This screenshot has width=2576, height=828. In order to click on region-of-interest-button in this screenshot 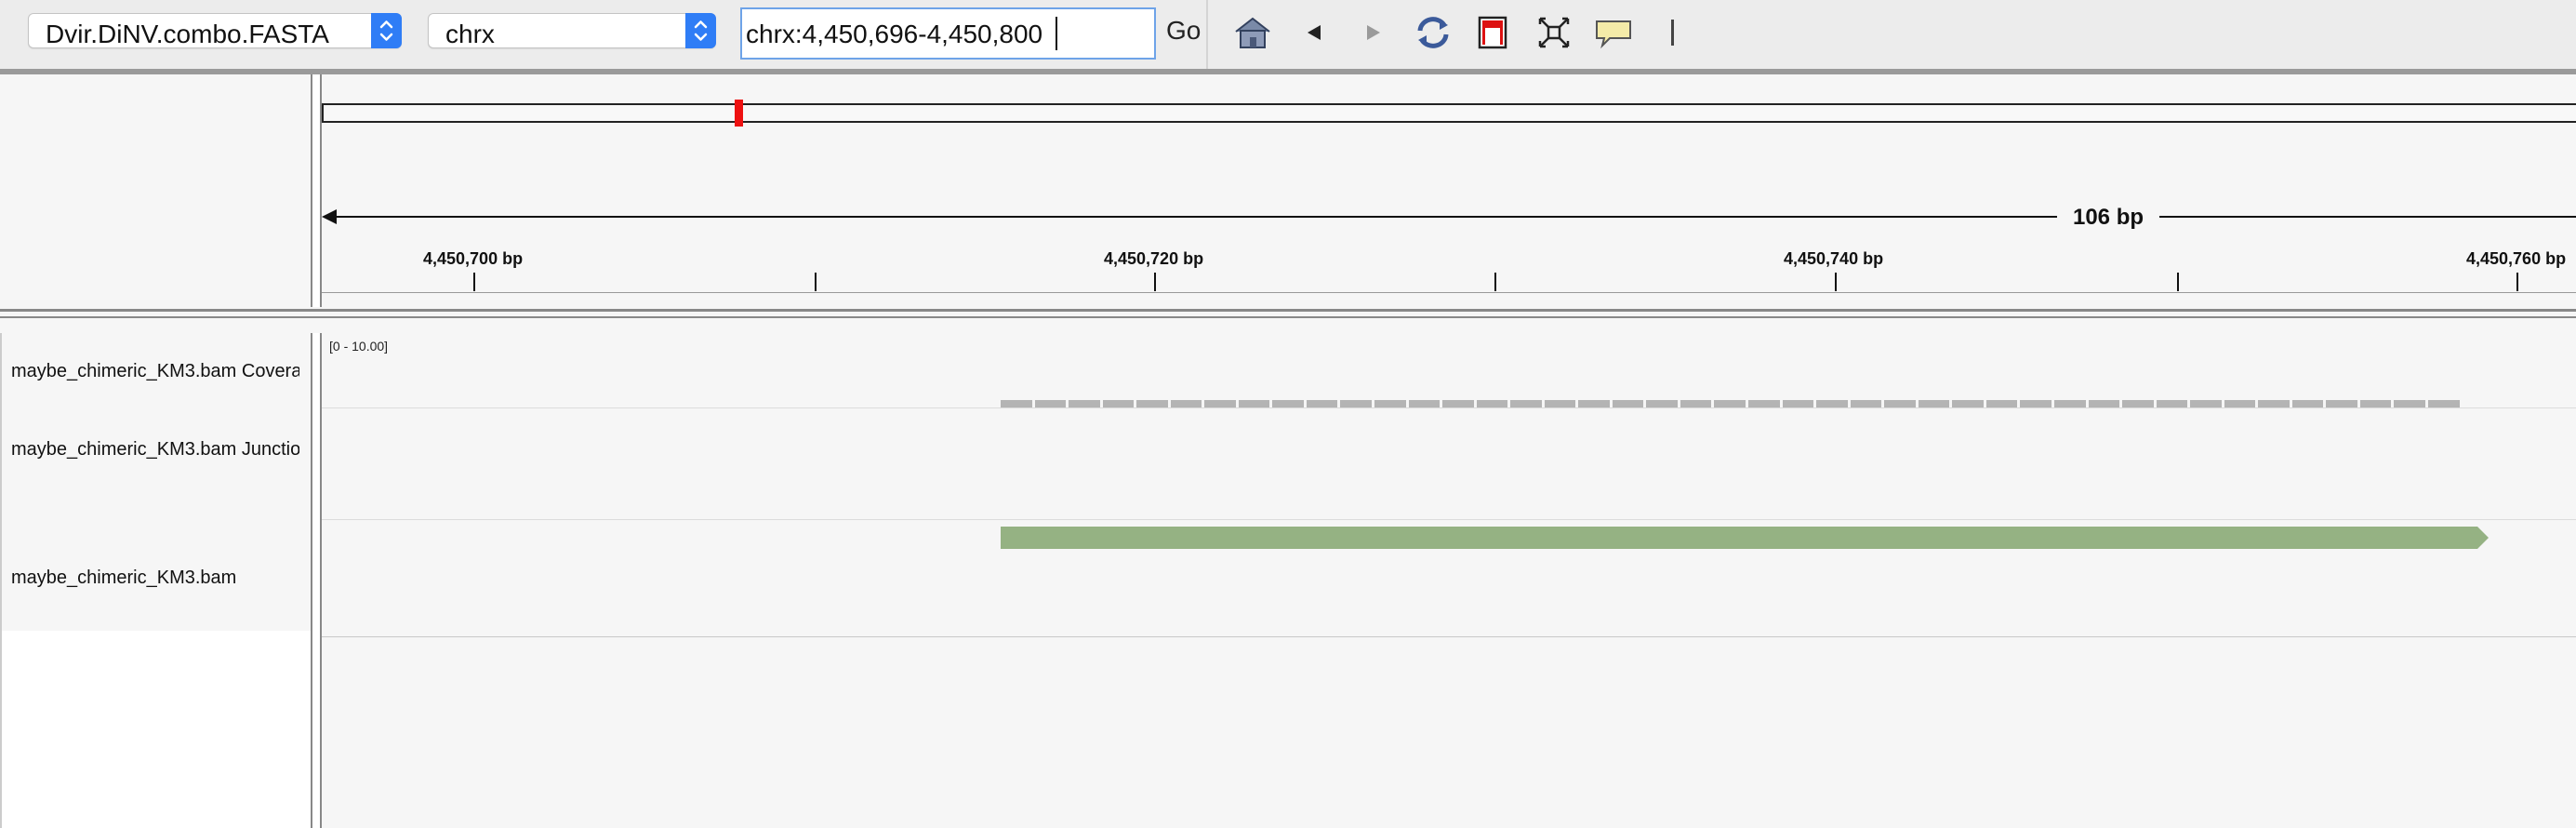, I will do `click(1492, 33)`.